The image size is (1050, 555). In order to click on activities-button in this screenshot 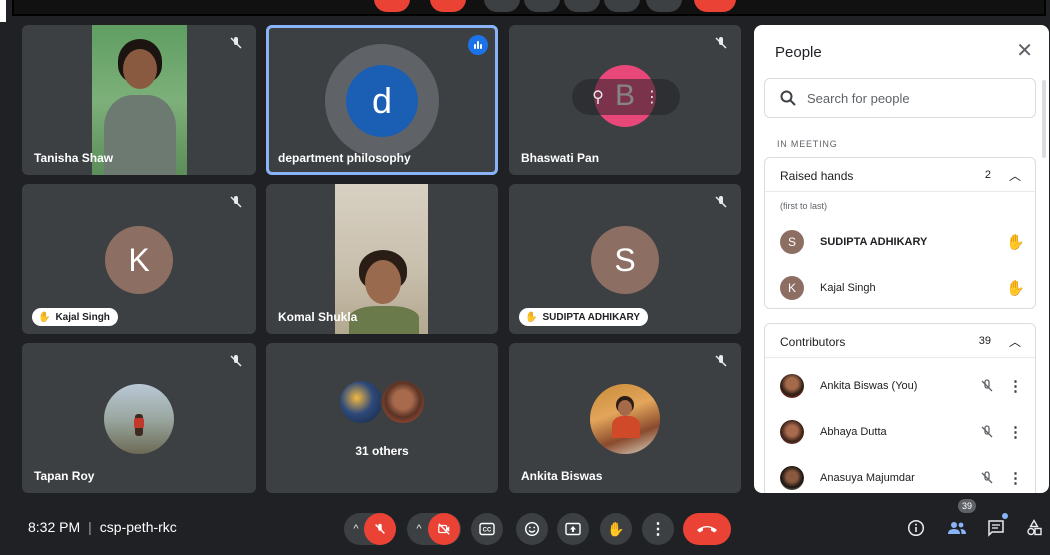, I will do `click(1034, 528)`.